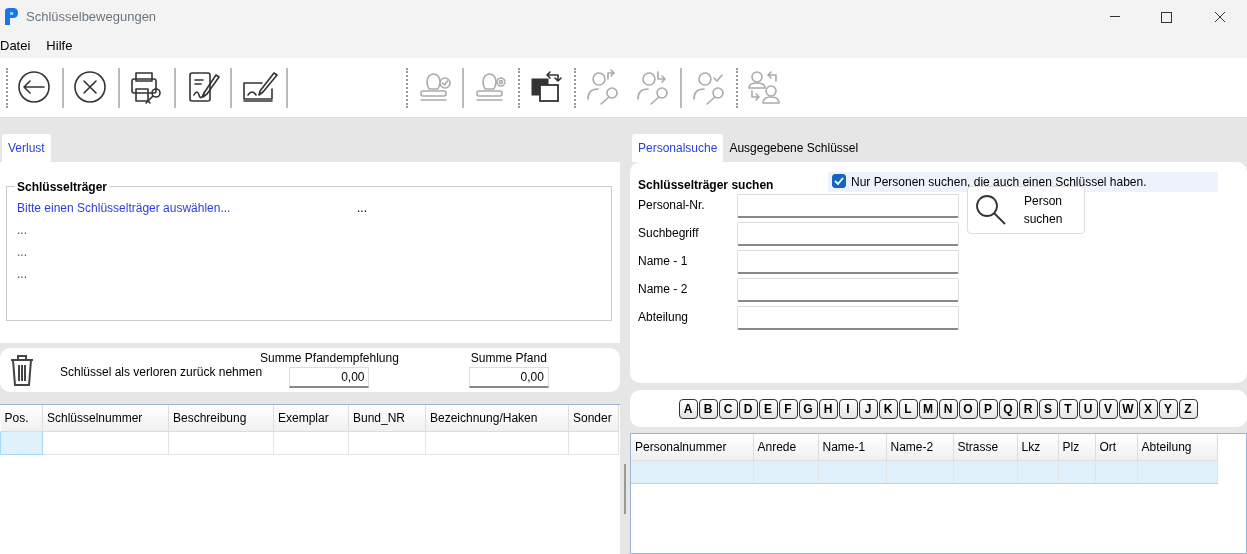 The image size is (1247, 554). I want to click on letter-button: D, so click(748, 408).